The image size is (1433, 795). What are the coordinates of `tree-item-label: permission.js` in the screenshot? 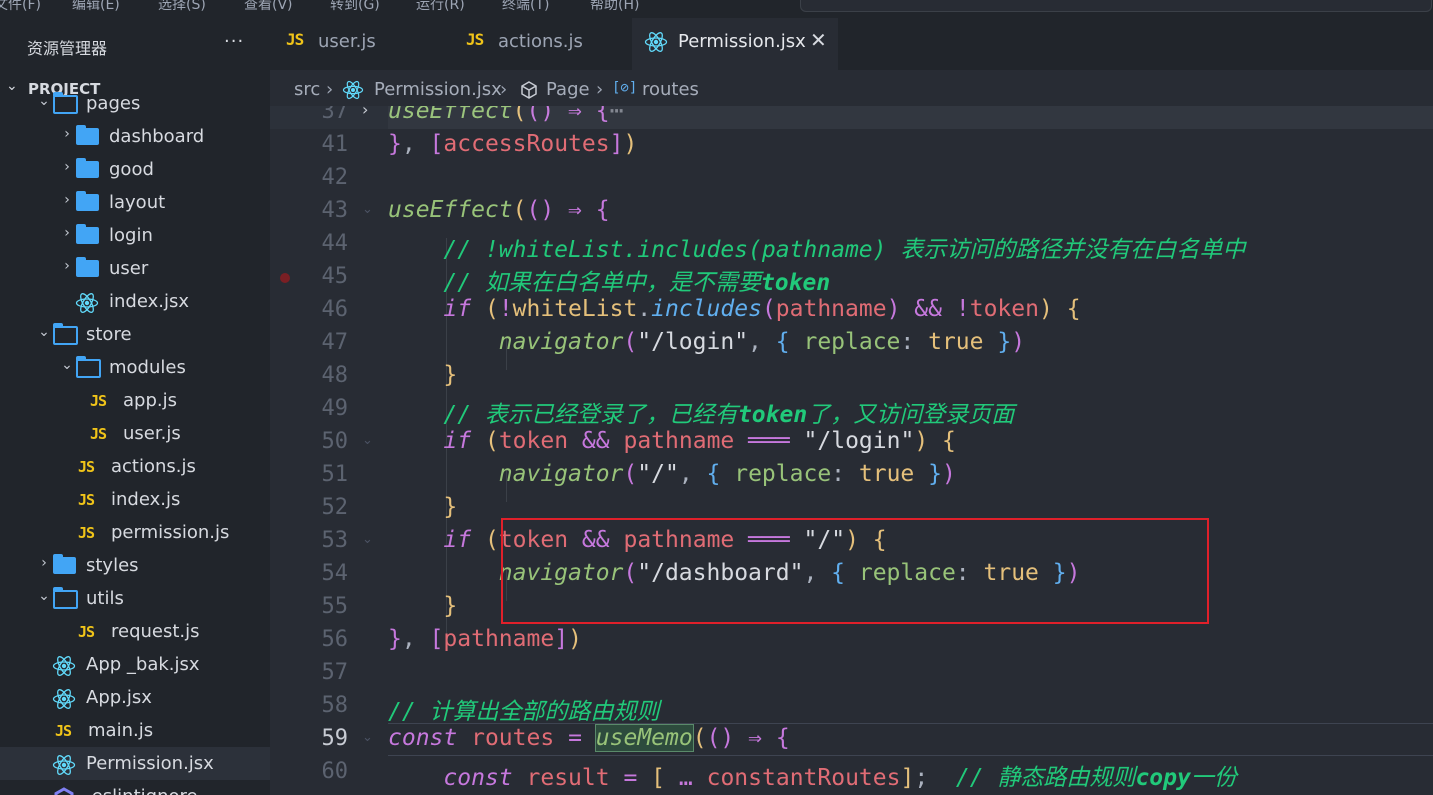 It's located at (170, 532).